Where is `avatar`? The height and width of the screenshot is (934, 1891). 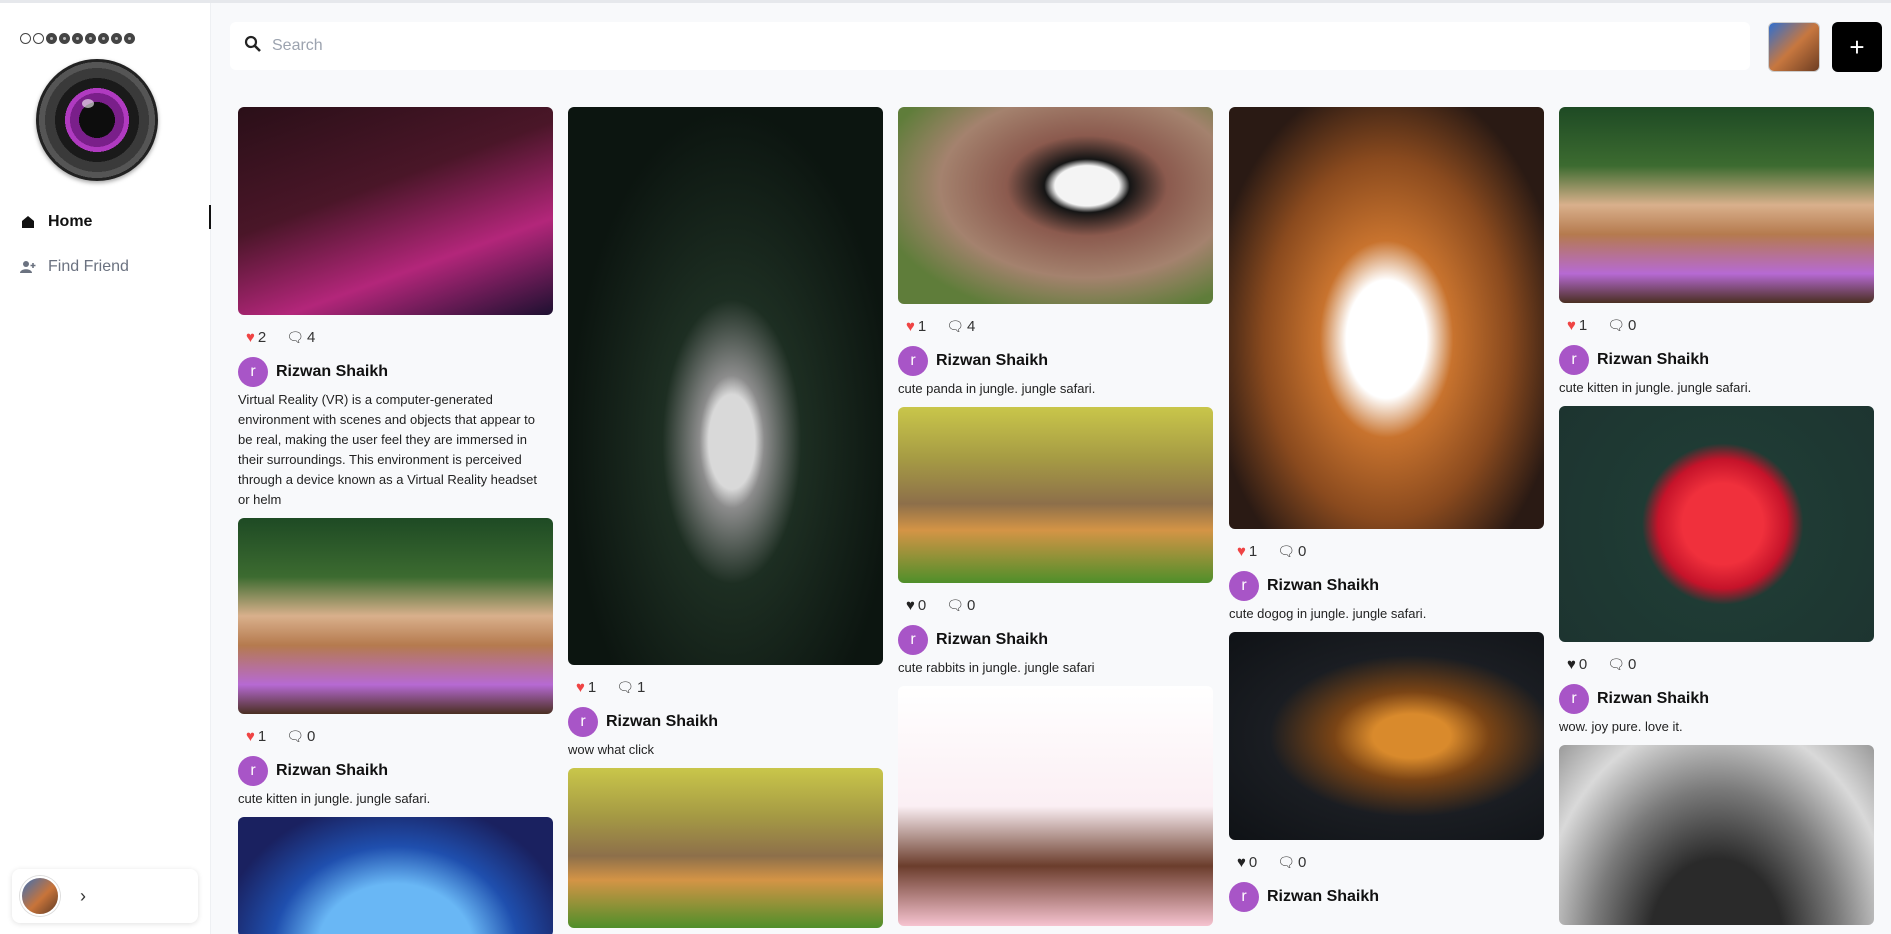 avatar is located at coordinates (1794, 47).